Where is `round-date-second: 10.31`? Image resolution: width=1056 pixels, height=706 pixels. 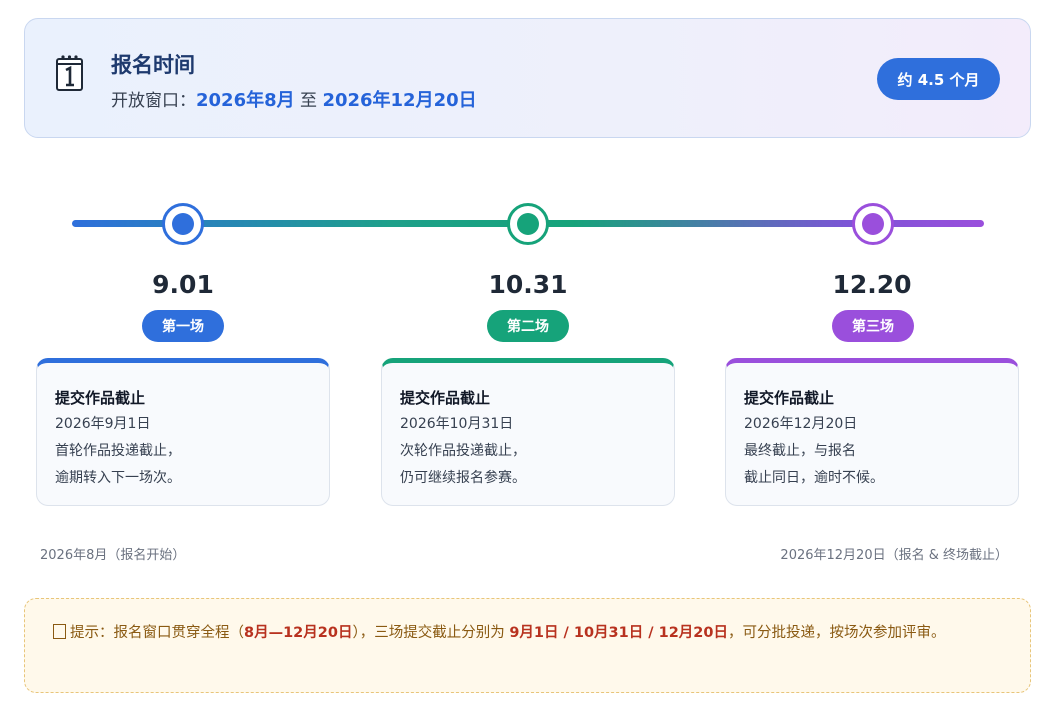
round-date-second: 10.31 is located at coordinates (528, 284).